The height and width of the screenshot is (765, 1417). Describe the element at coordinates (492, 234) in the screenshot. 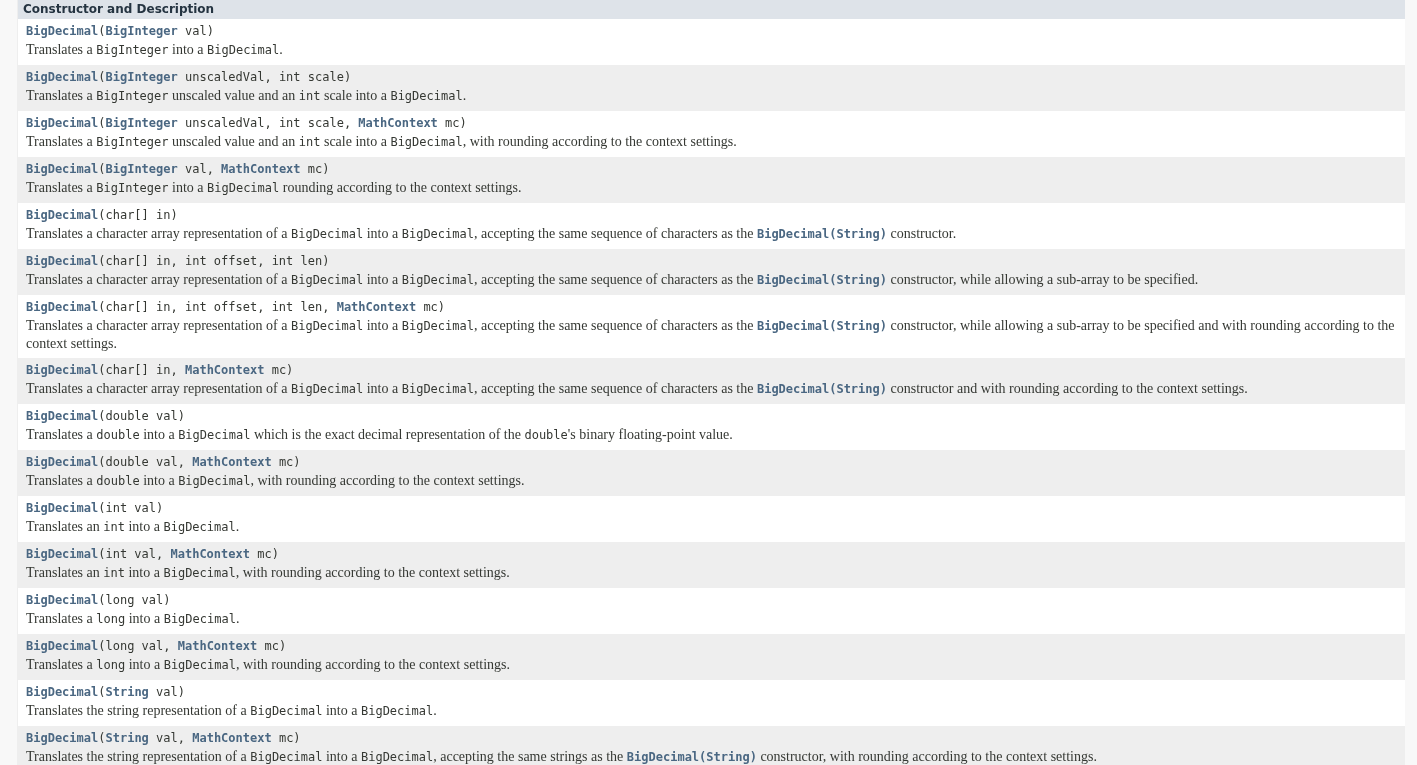

I see `constructor-description: Translates a character array representation of a BigDecimal into a BigDecimal, accepting the same sequence of characters as the BigDecimal(String) constructor.` at that location.